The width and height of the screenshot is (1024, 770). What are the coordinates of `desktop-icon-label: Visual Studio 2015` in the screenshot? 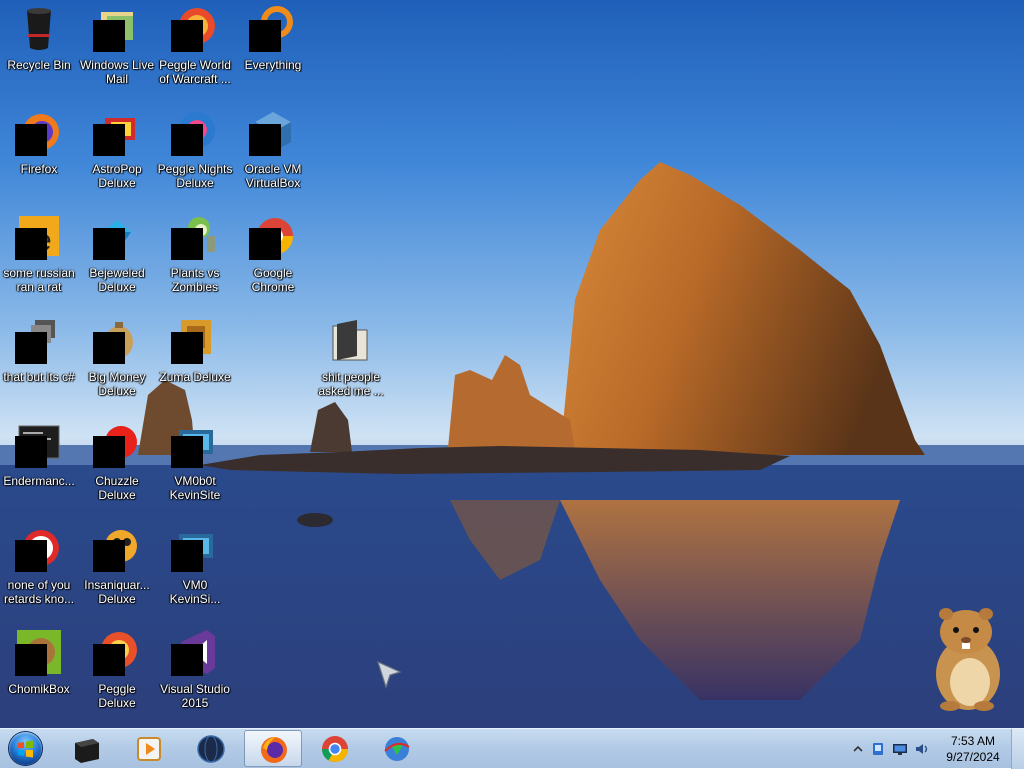 It's located at (195, 696).